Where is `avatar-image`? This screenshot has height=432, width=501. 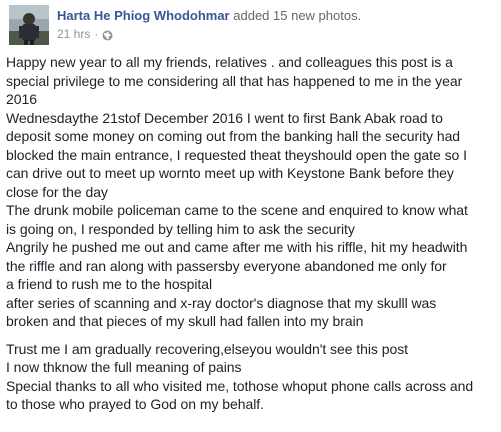
avatar-image is located at coordinates (29, 25).